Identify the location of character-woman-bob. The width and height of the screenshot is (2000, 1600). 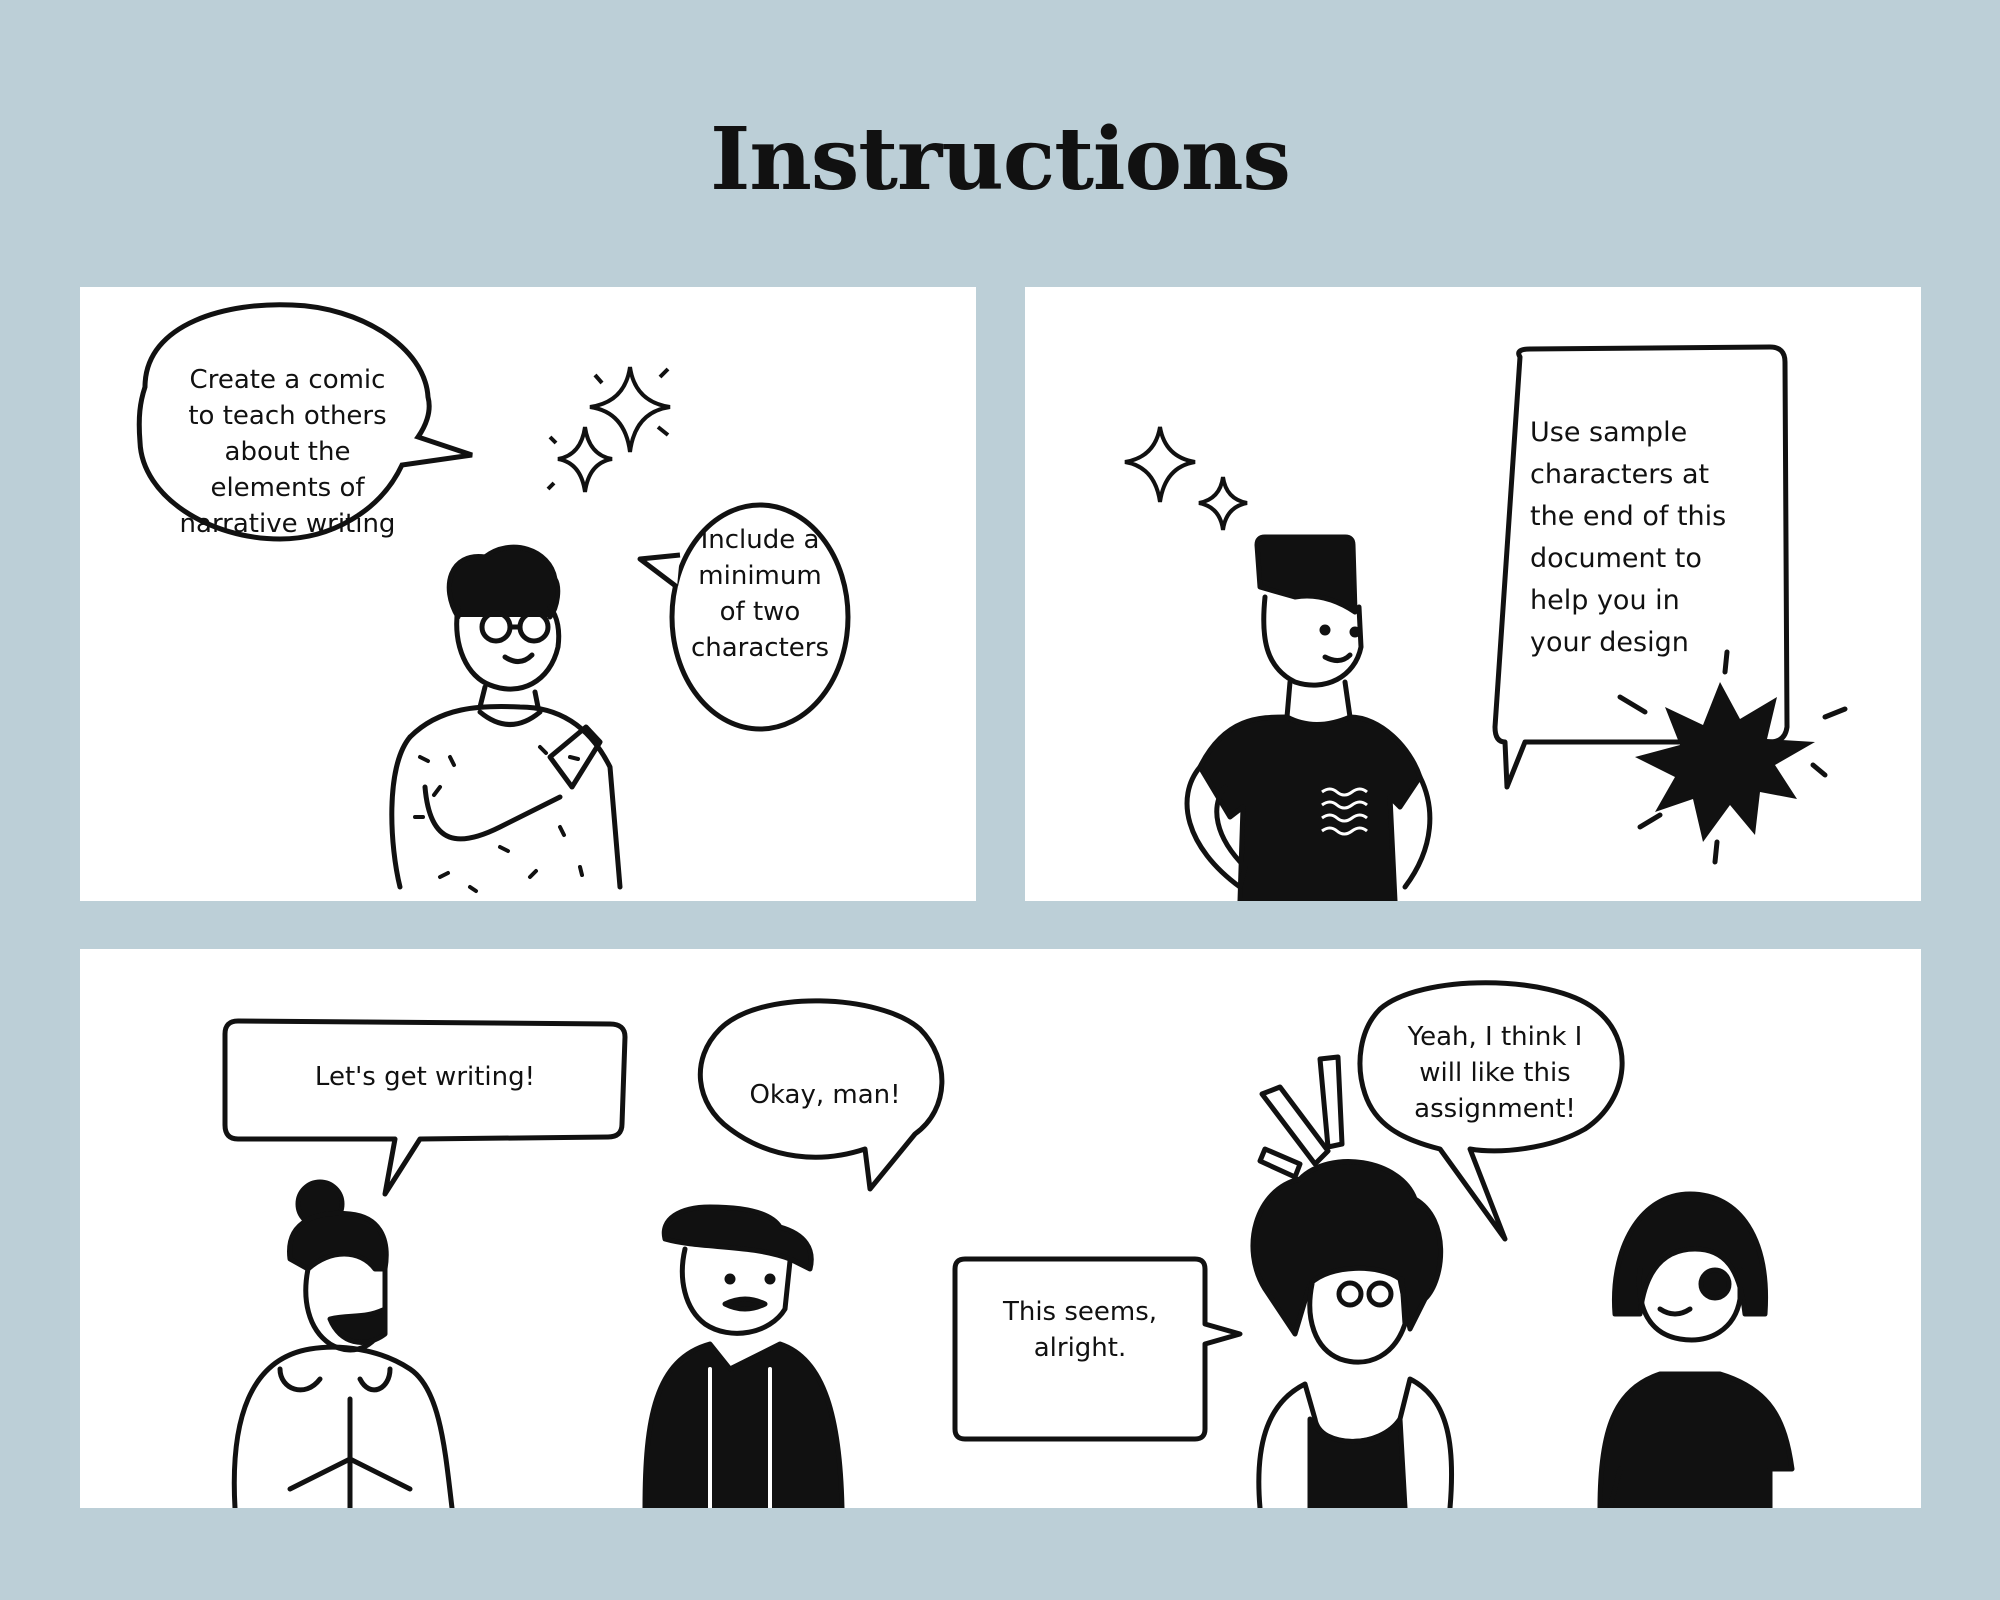
(1696, 1349).